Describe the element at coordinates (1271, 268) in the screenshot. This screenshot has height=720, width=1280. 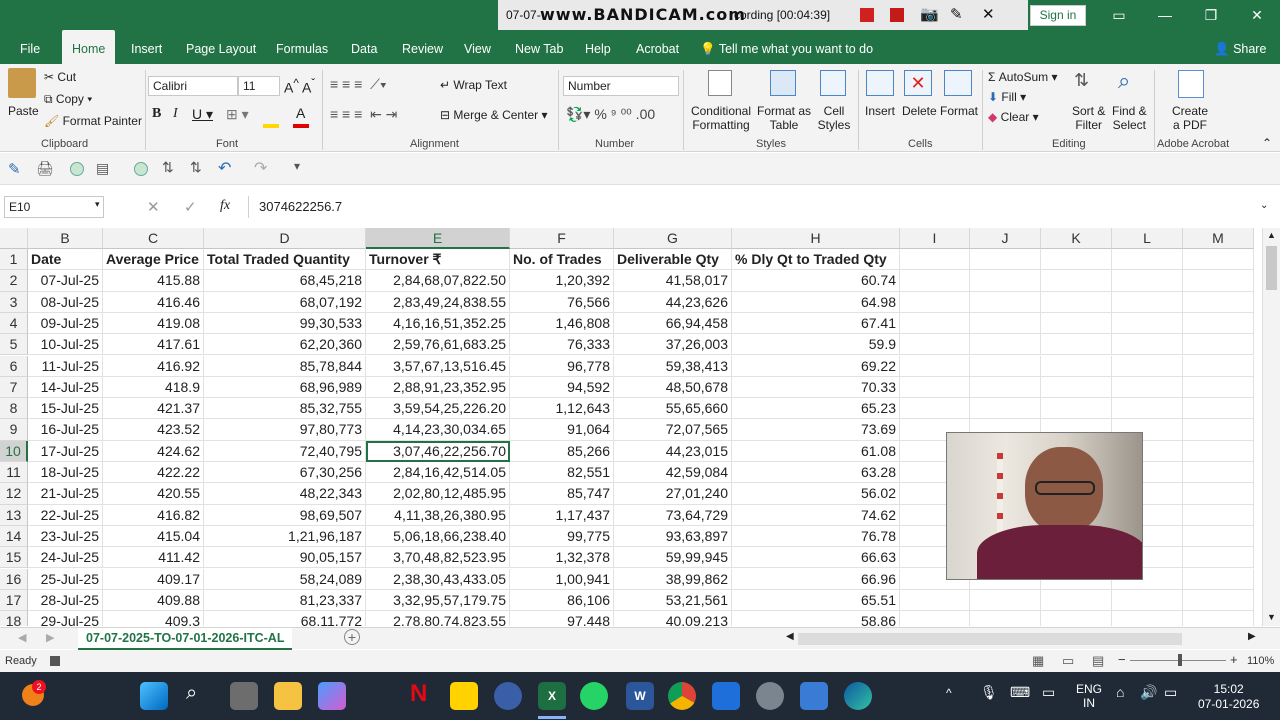
I see `vertical-scroll-thumb` at that location.